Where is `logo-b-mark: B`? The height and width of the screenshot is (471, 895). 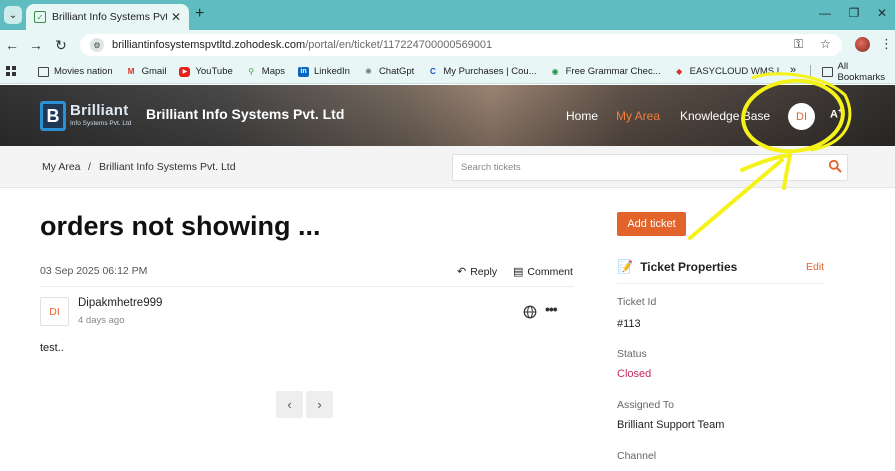
logo-b-mark: B is located at coordinates (53, 116).